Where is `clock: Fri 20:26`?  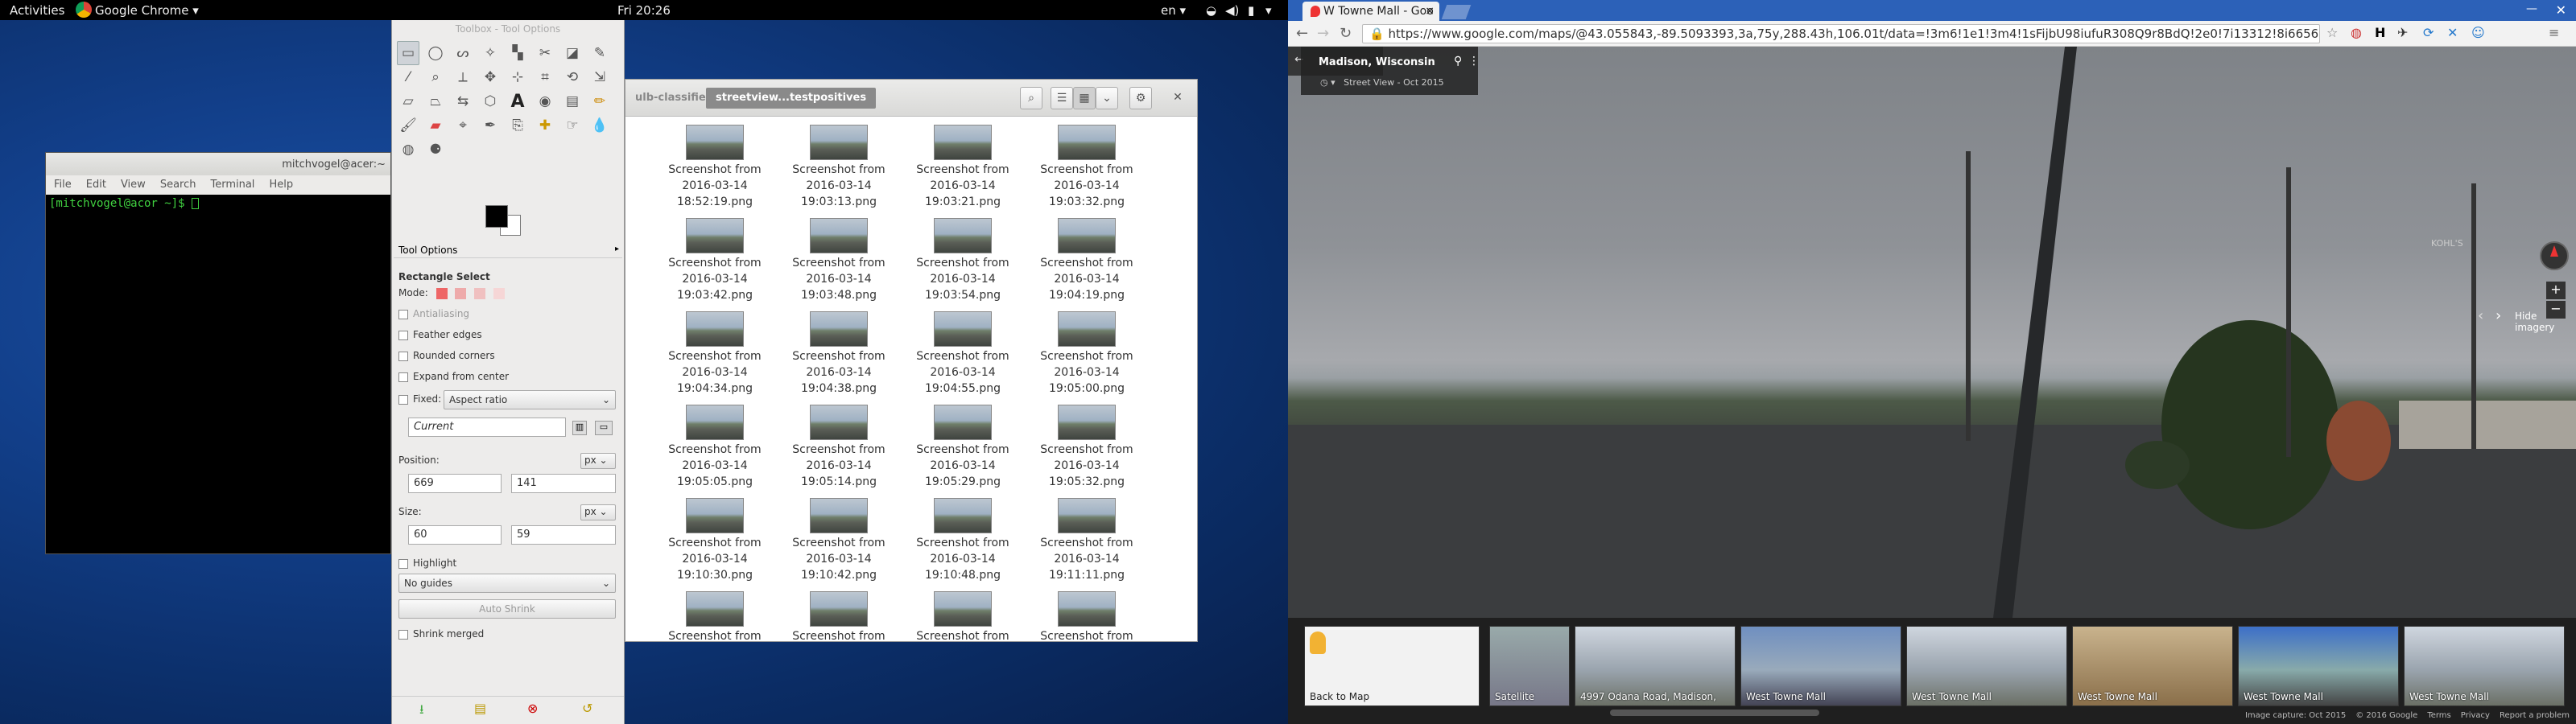
clock: Fri 20:26 is located at coordinates (644, 10).